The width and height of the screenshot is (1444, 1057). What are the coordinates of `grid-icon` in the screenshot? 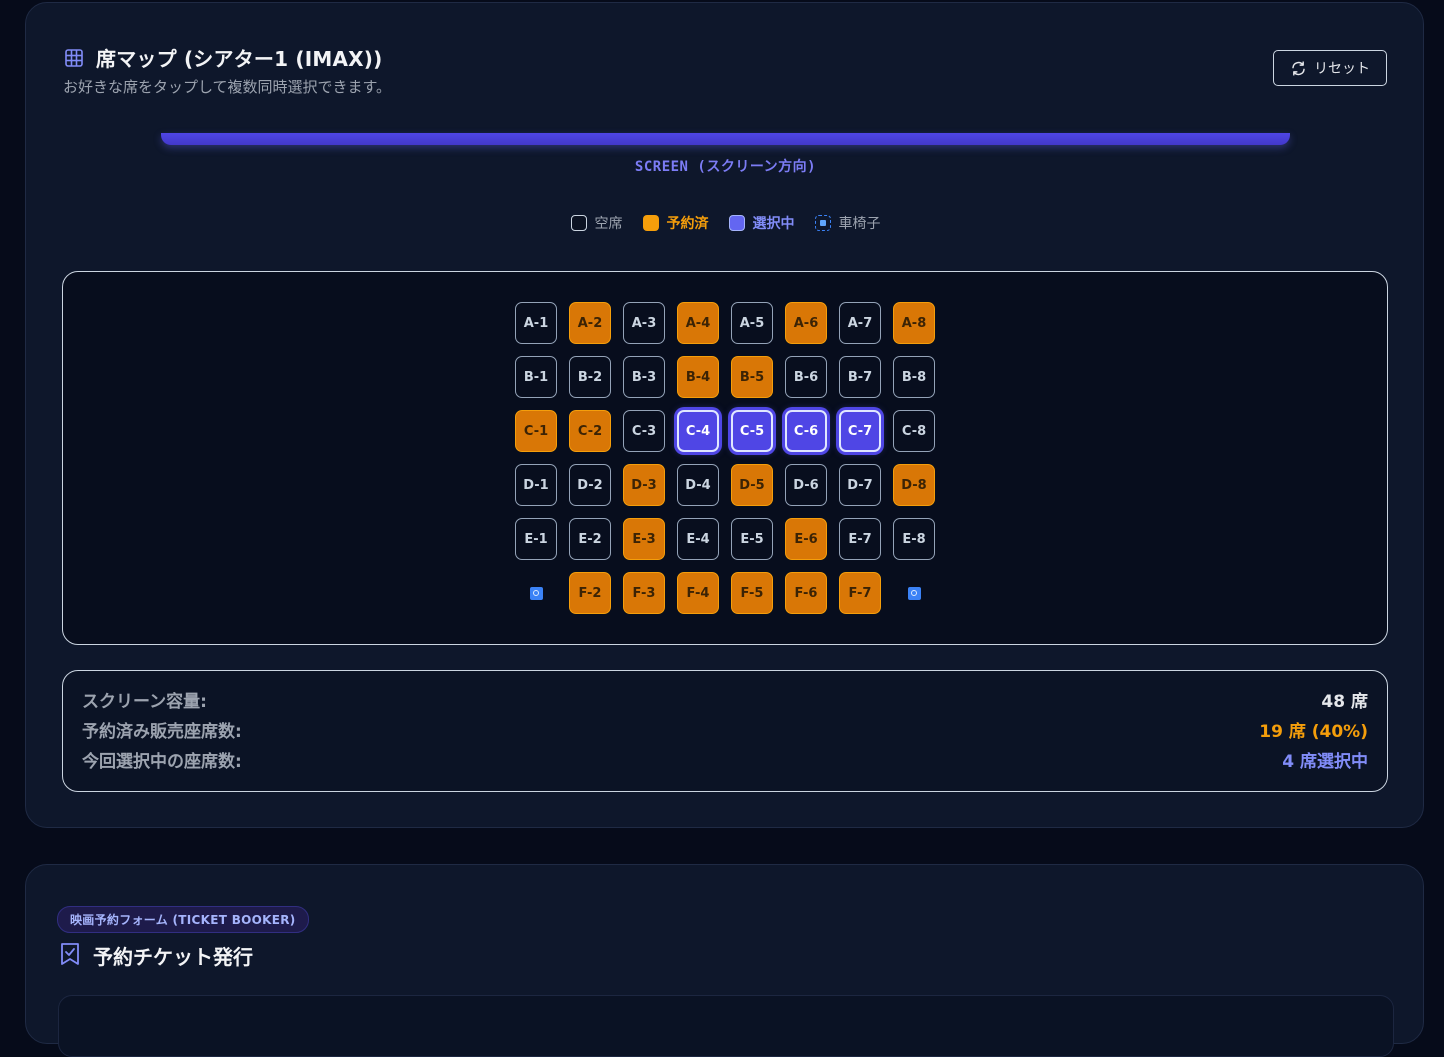 It's located at (74, 58).